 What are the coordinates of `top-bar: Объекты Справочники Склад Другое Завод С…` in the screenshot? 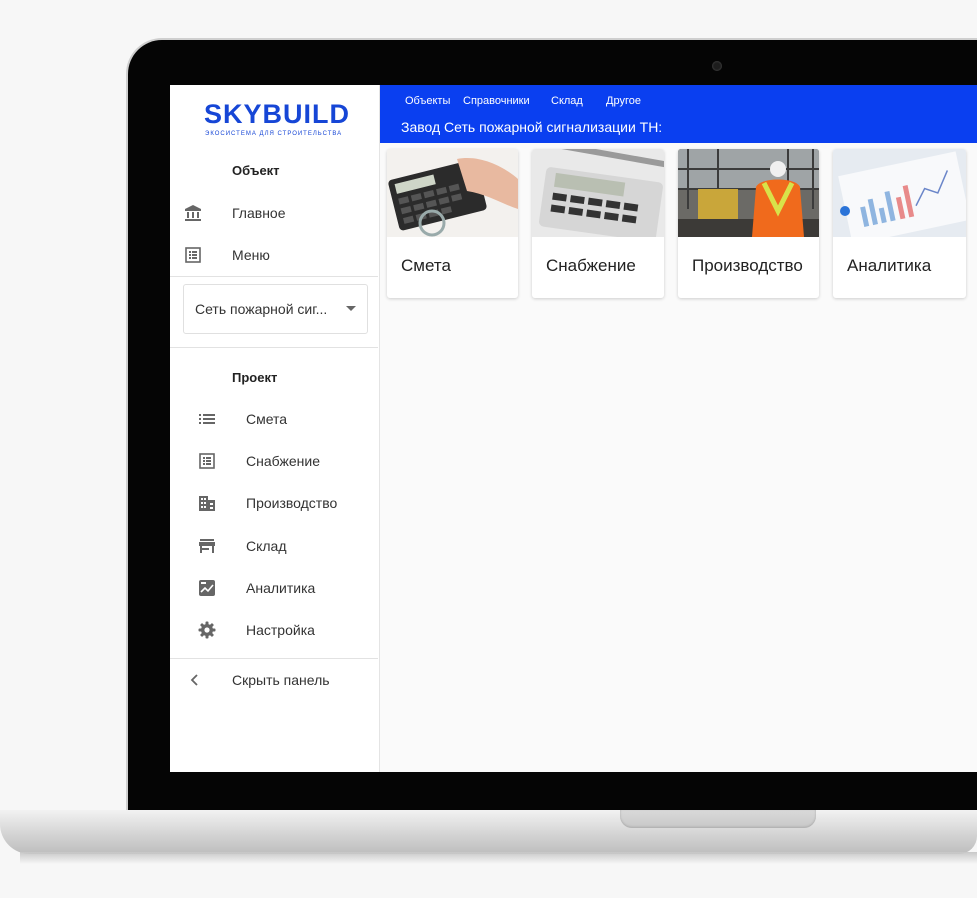 It's located at (678, 114).